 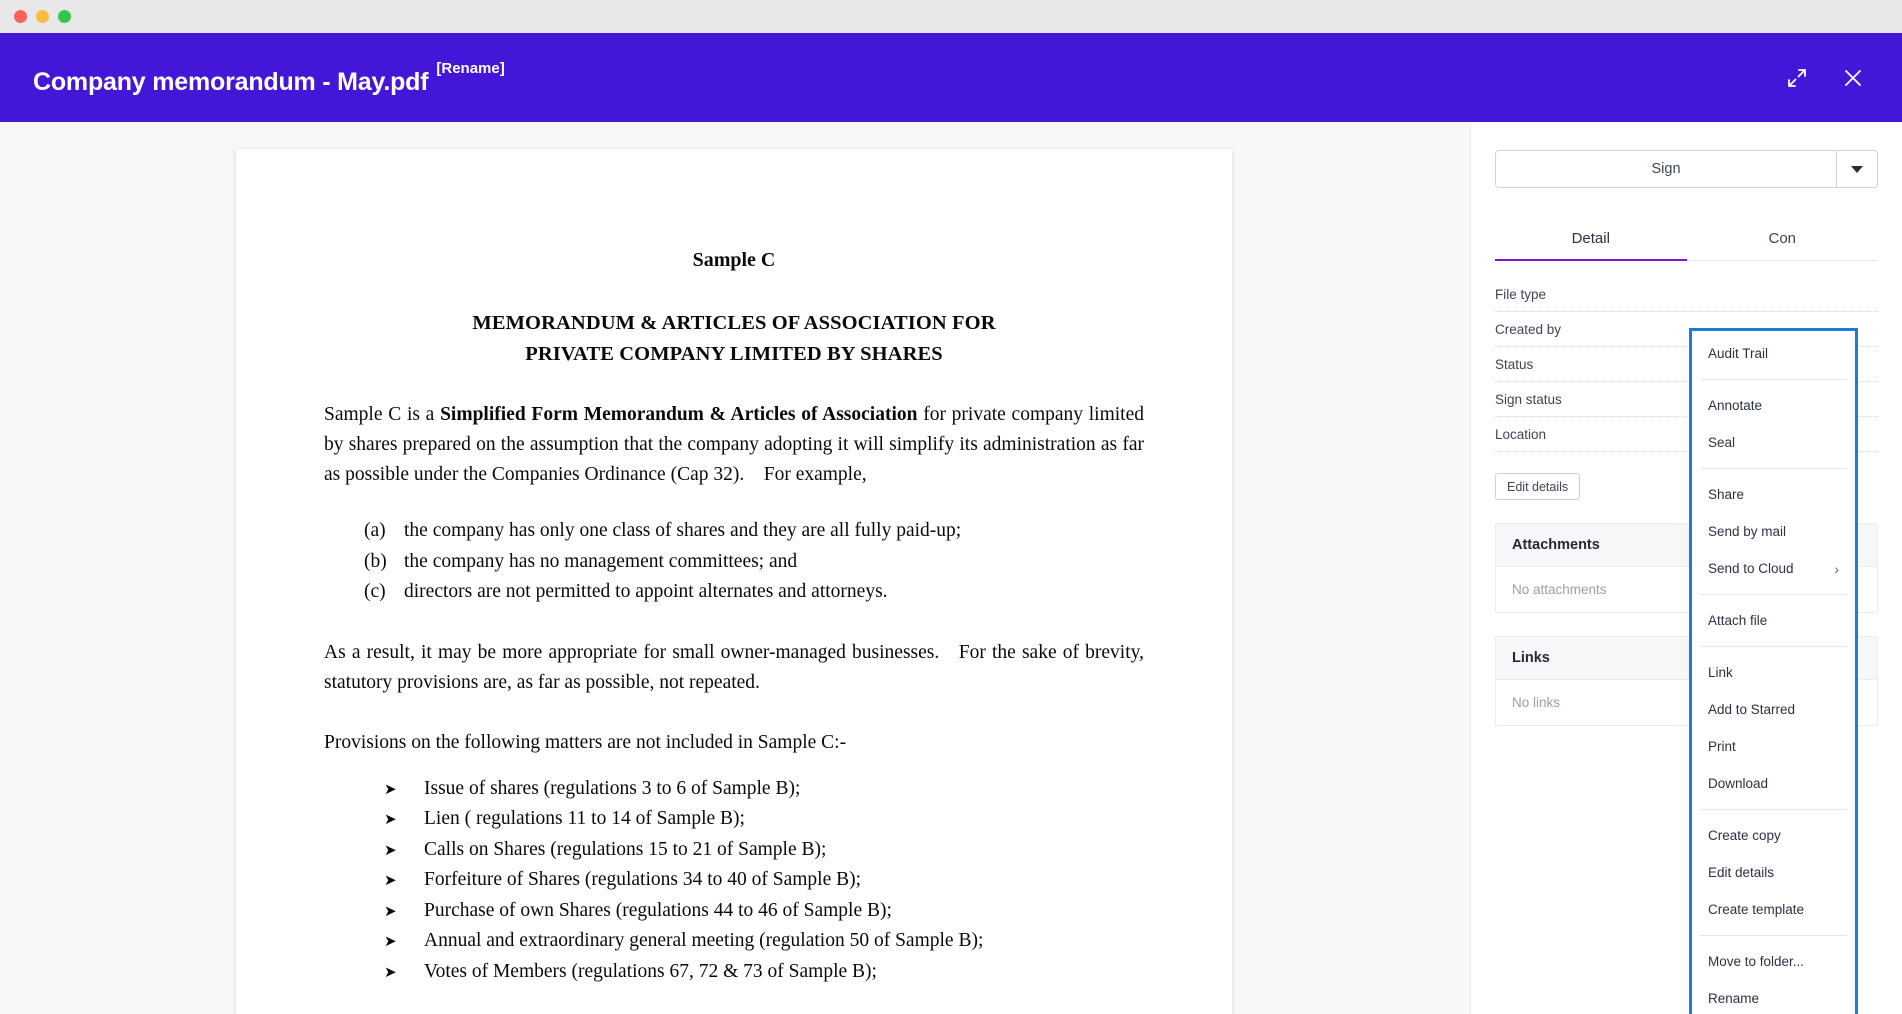 I want to click on menu-item-label: Link, so click(x=1720, y=672).